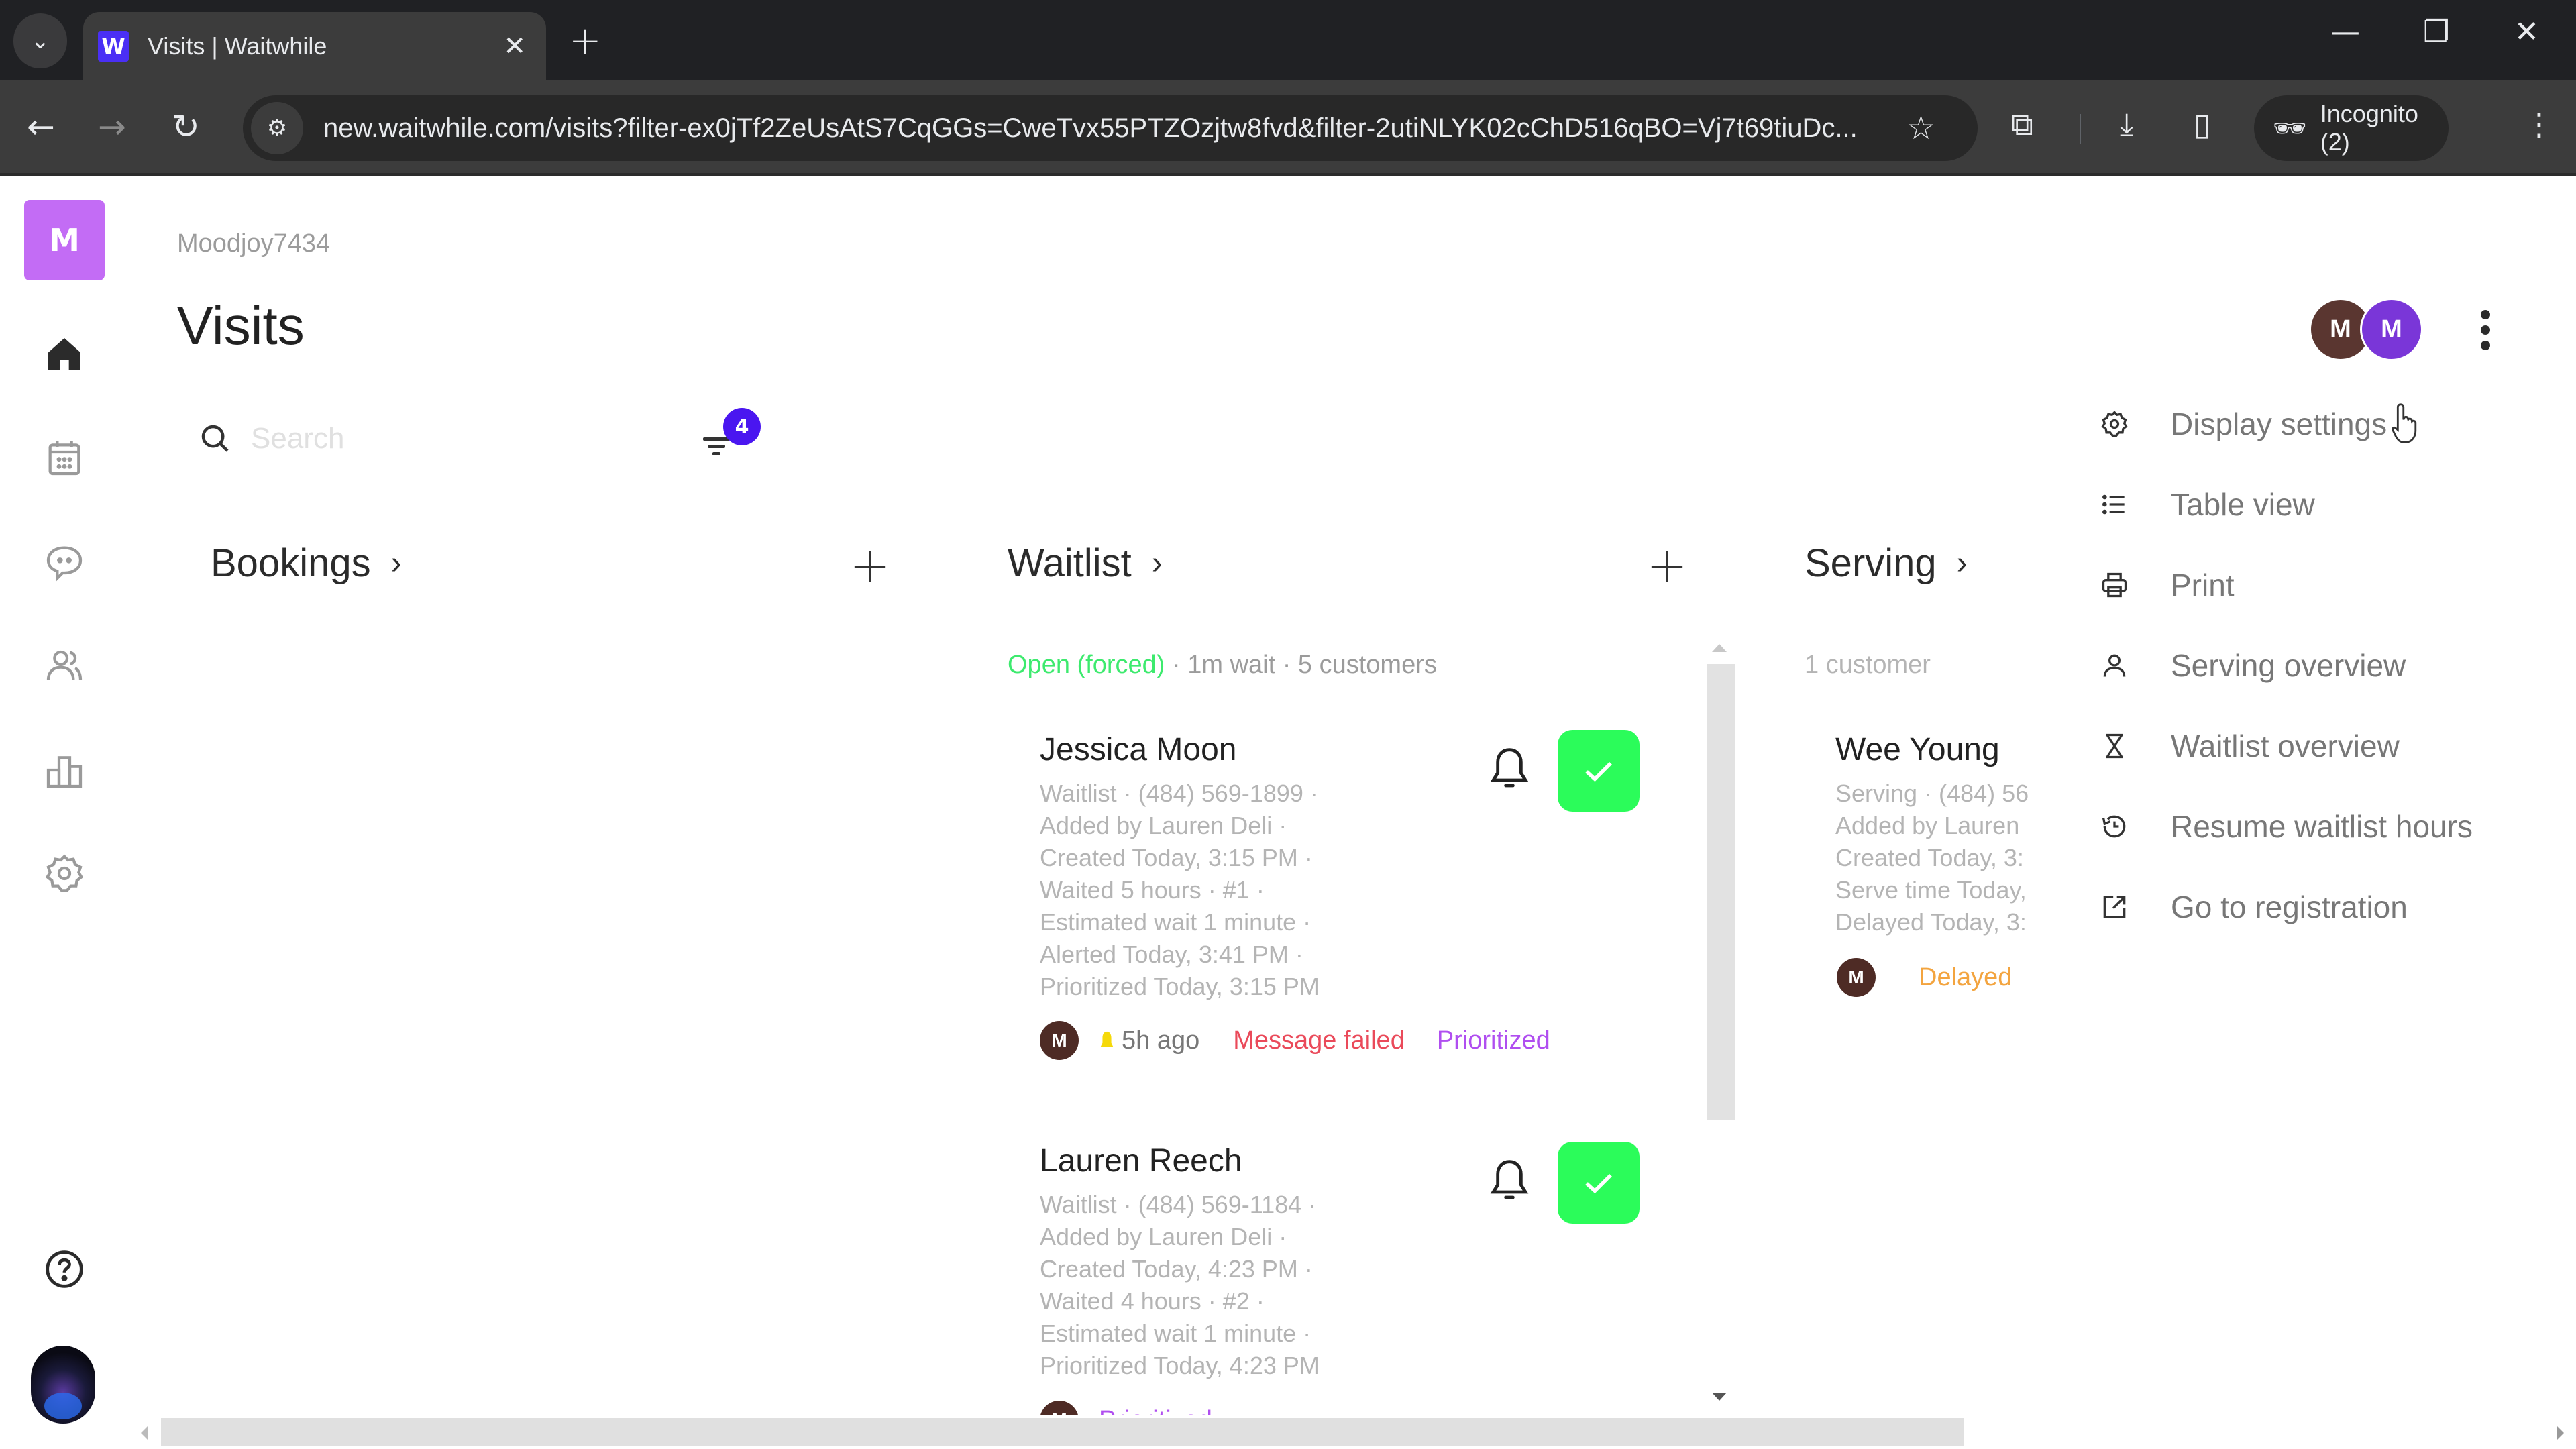 This screenshot has width=2576, height=1449. I want to click on delayed-tag: Delayed, so click(1965, 977).